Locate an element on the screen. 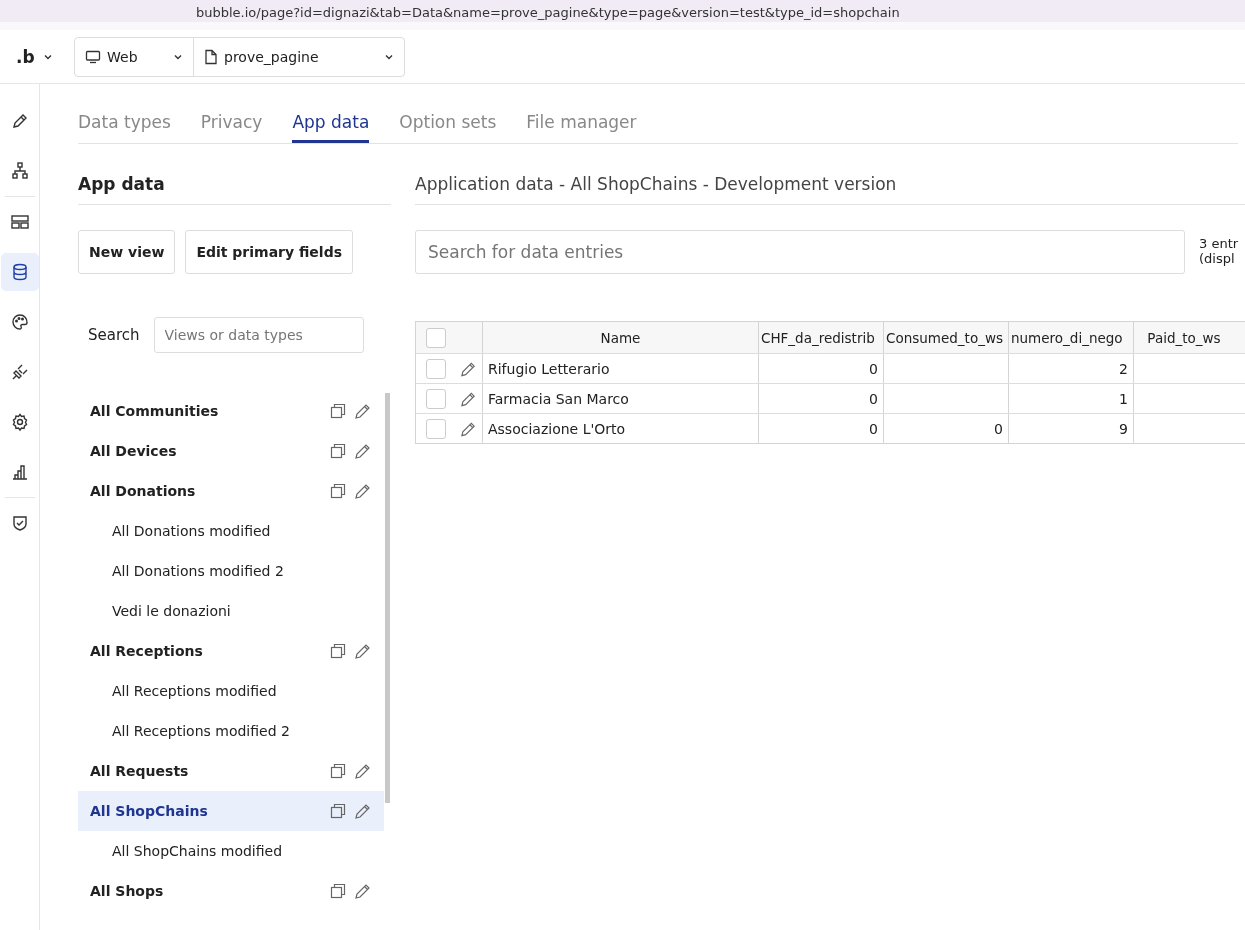 The width and height of the screenshot is (1245, 930). view-list-item: All Requests is located at coordinates (231, 771).